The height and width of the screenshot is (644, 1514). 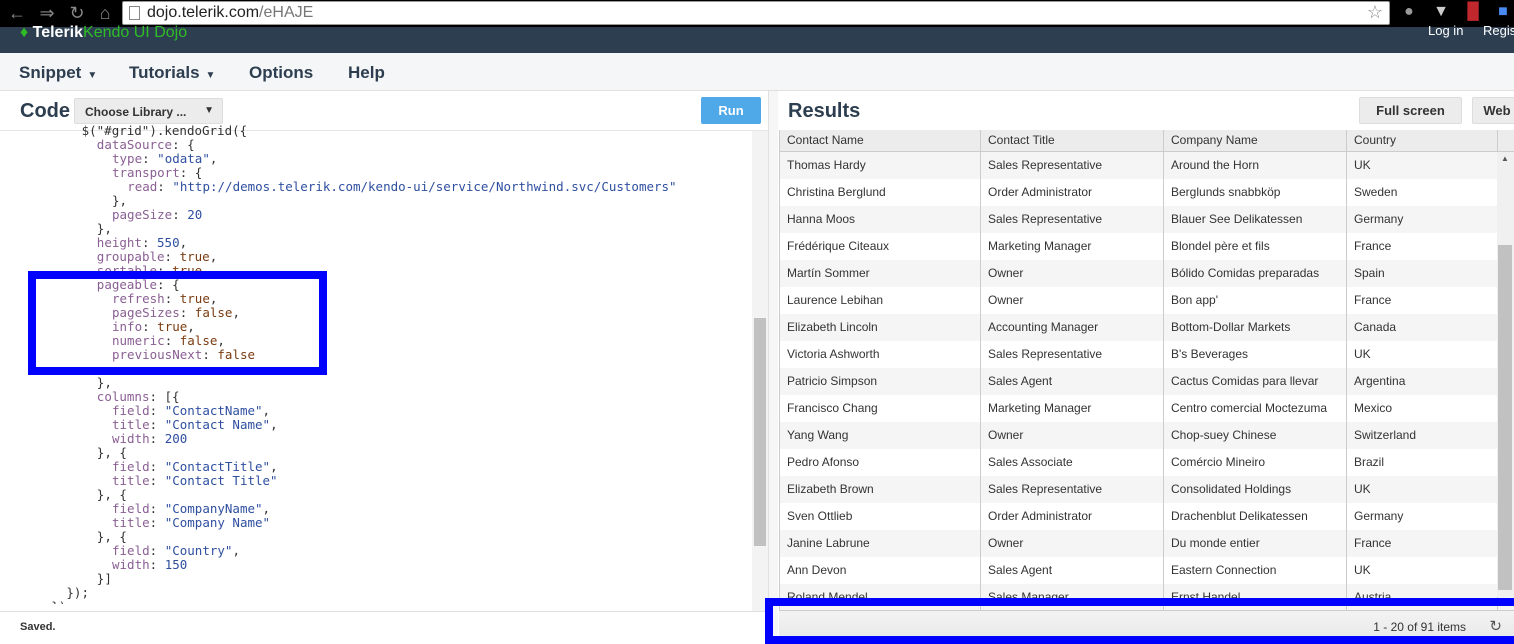 What do you see at coordinates (1375, 12) in the screenshot?
I see `bookmark-star-icon: ☆` at bounding box center [1375, 12].